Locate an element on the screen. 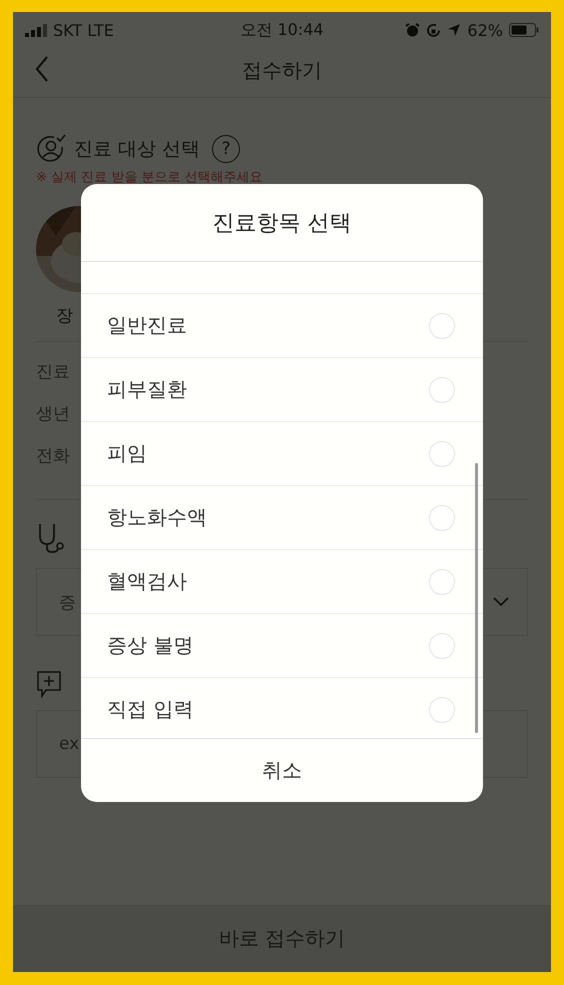  carrier-label: SKT LTE is located at coordinates (83, 30).